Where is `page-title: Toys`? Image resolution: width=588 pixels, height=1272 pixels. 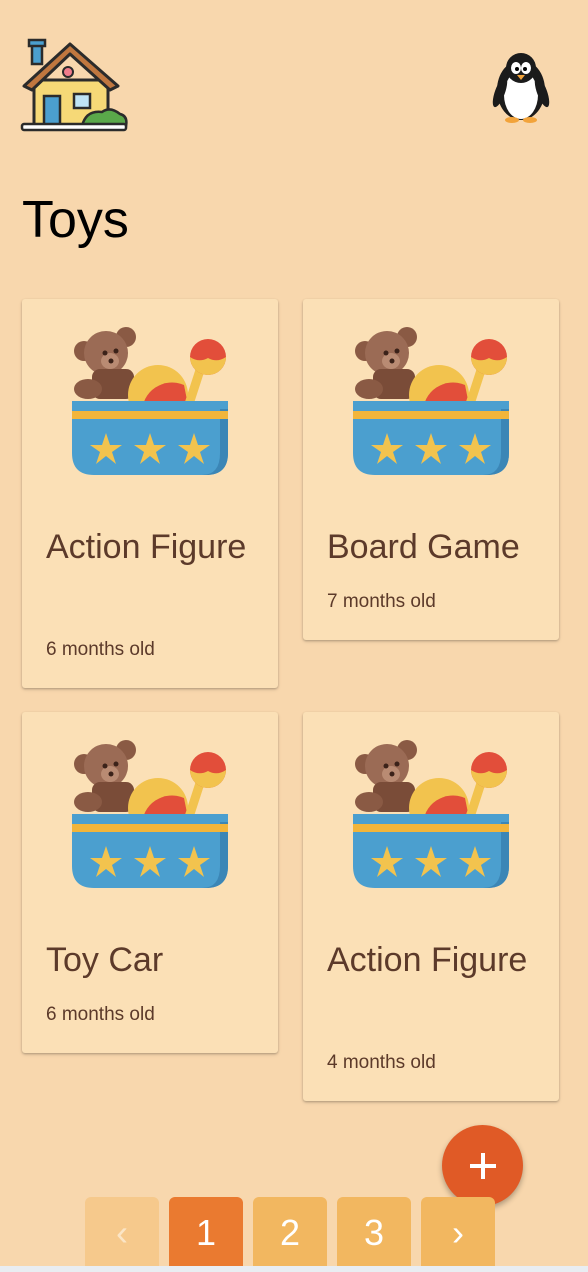
page-title: Toys is located at coordinates (75, 220).